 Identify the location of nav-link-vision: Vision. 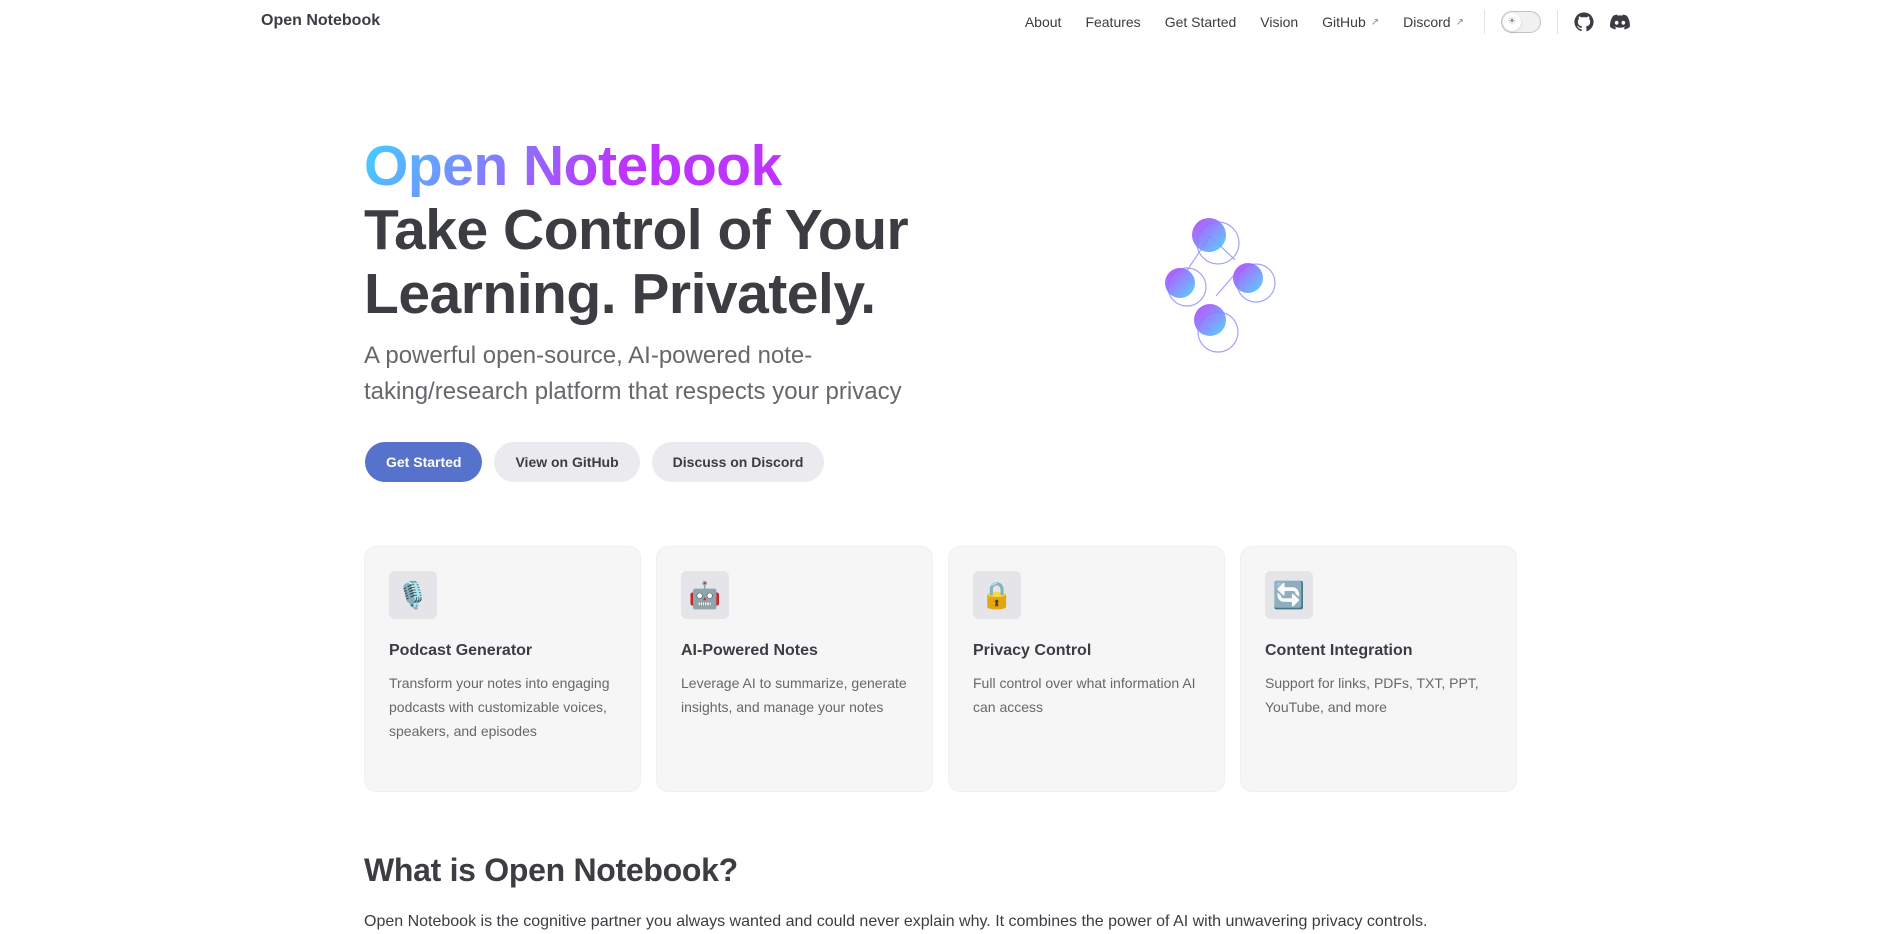
(1279, 22).